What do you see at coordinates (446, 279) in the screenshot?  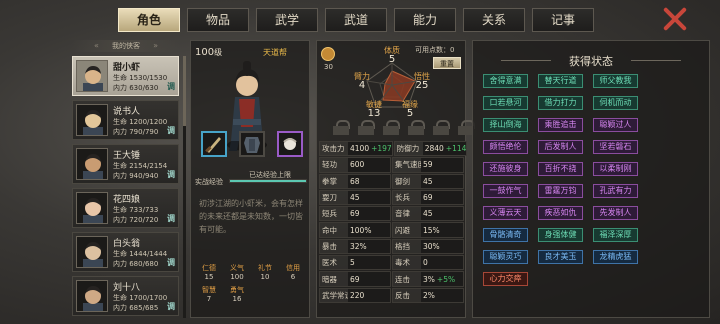 I see `stat-bonus: +5%` at bounding box center [446, 279].